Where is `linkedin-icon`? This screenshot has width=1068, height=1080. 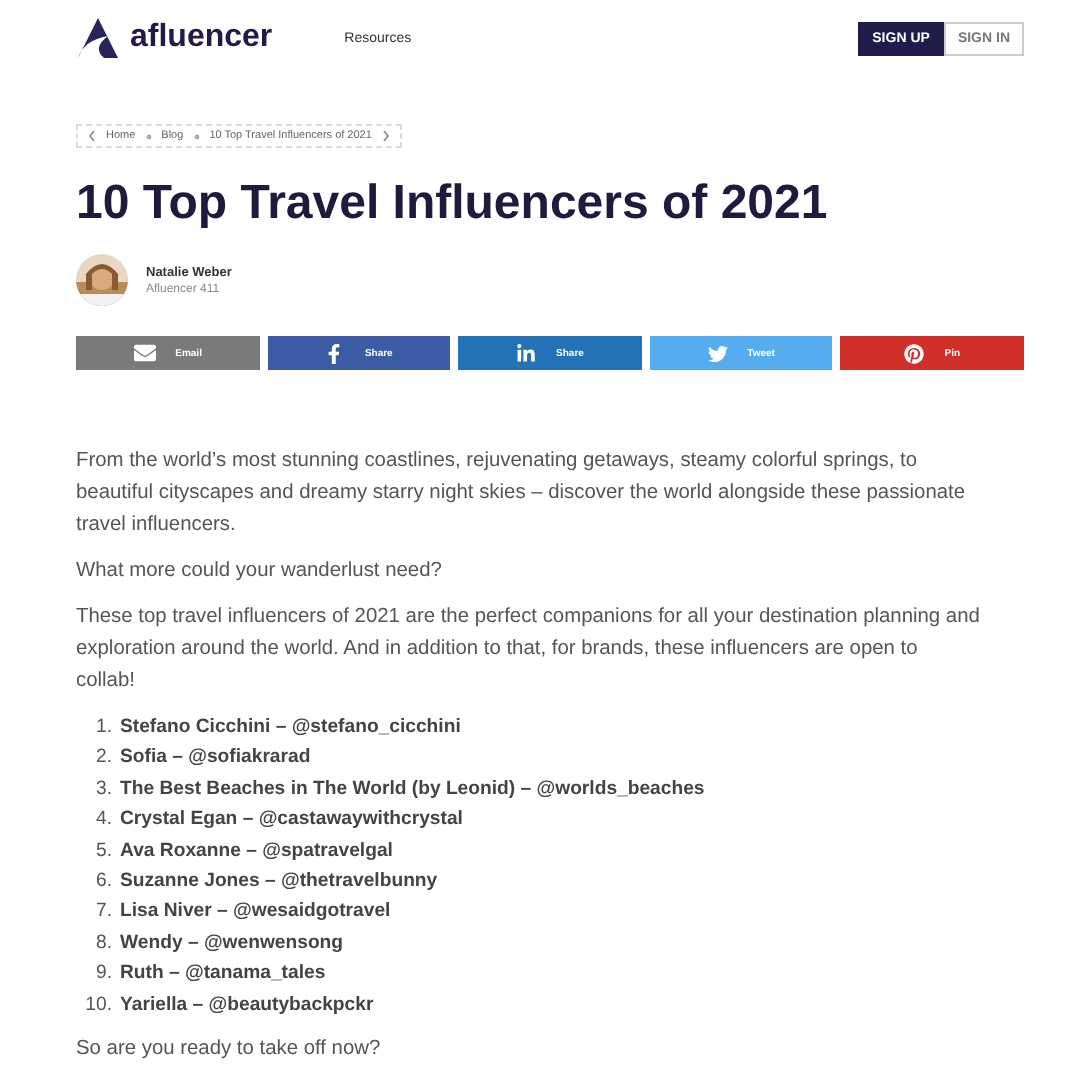
linkedin-icon is located at coordinates (526, 353).